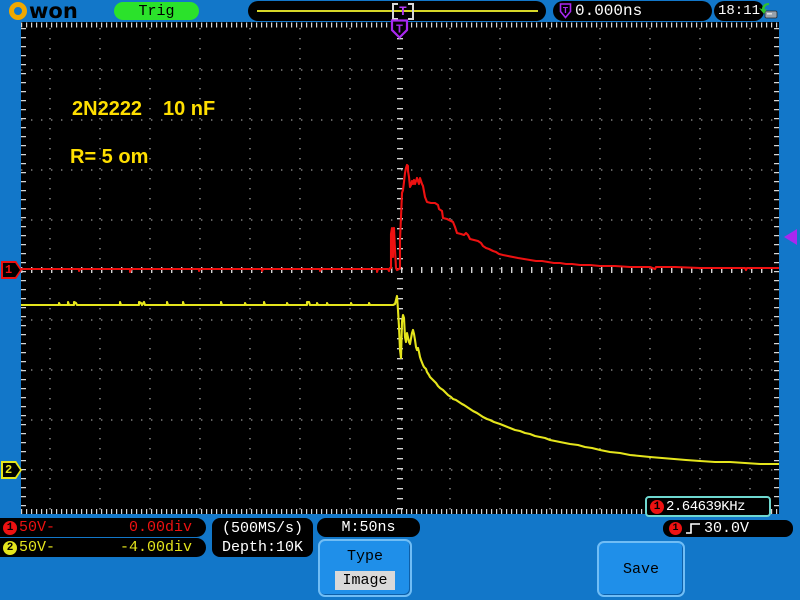  Describe the element at coordinates (37, 547) in the screenshot. I see `ch2-volts-per-div: 50V-` at that location.